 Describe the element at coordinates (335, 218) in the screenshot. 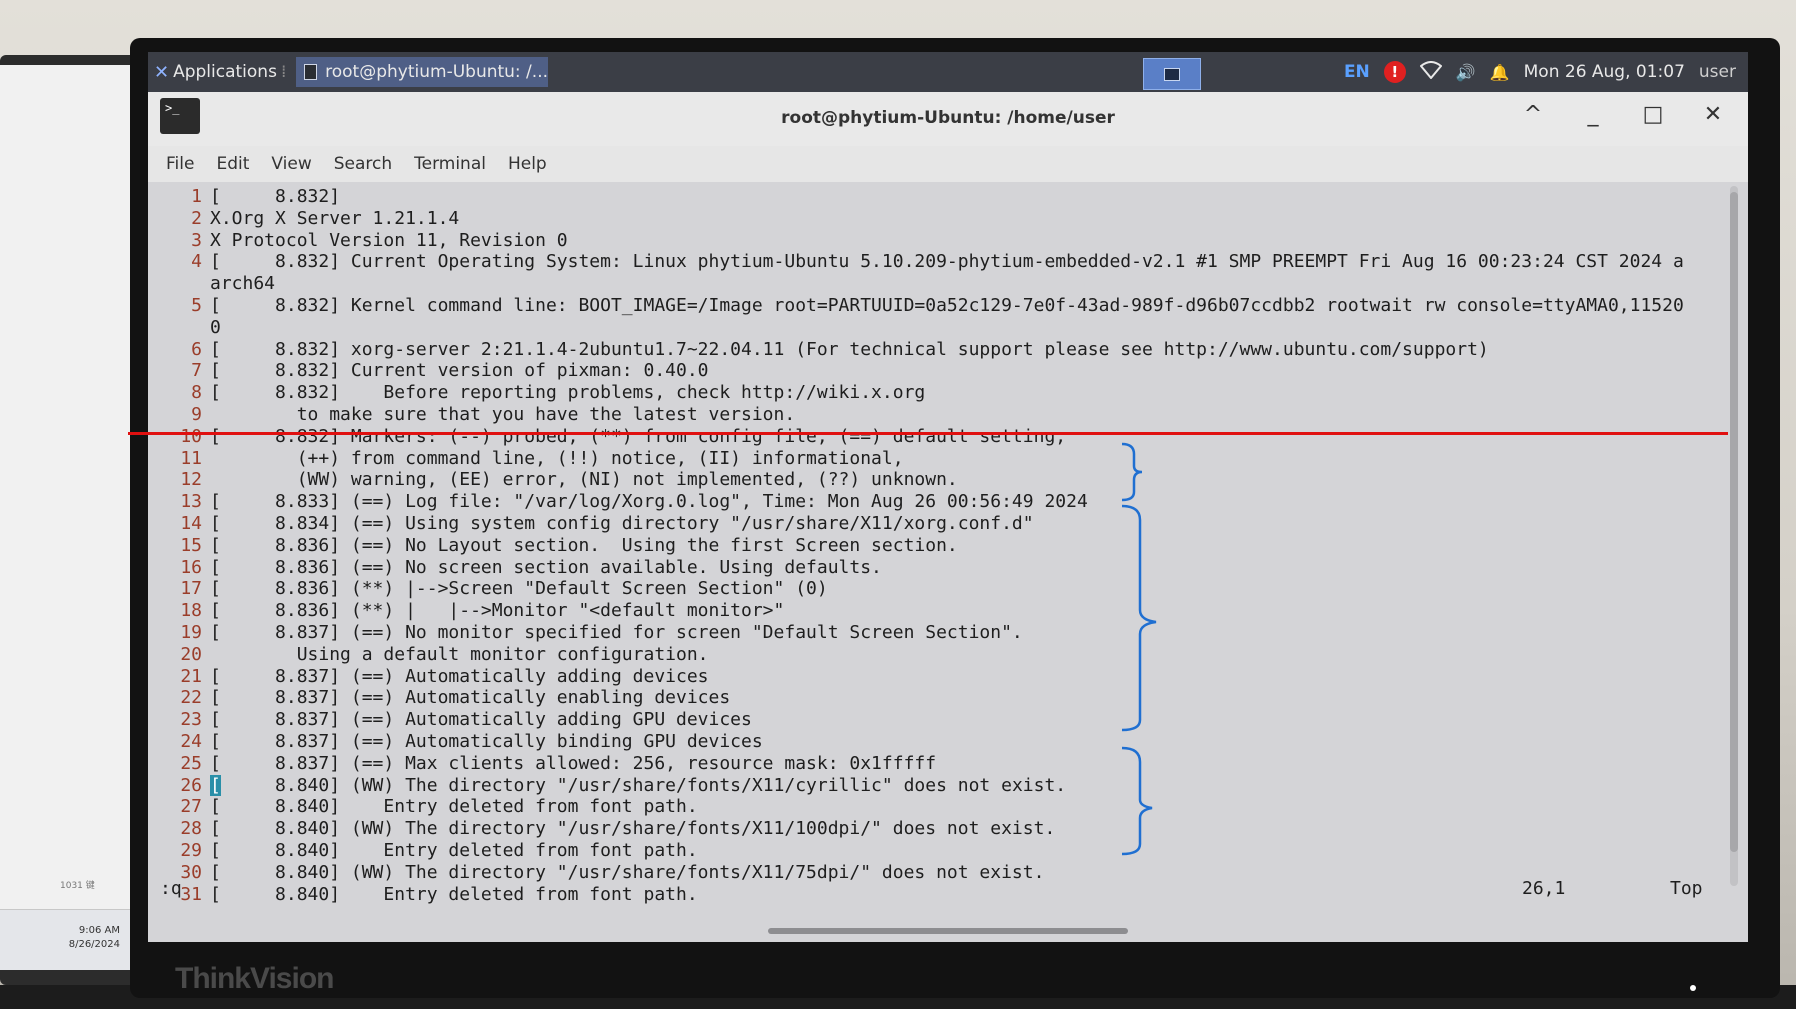

I see `line-text: X.Org X Server 1.21.1.4` at that location.